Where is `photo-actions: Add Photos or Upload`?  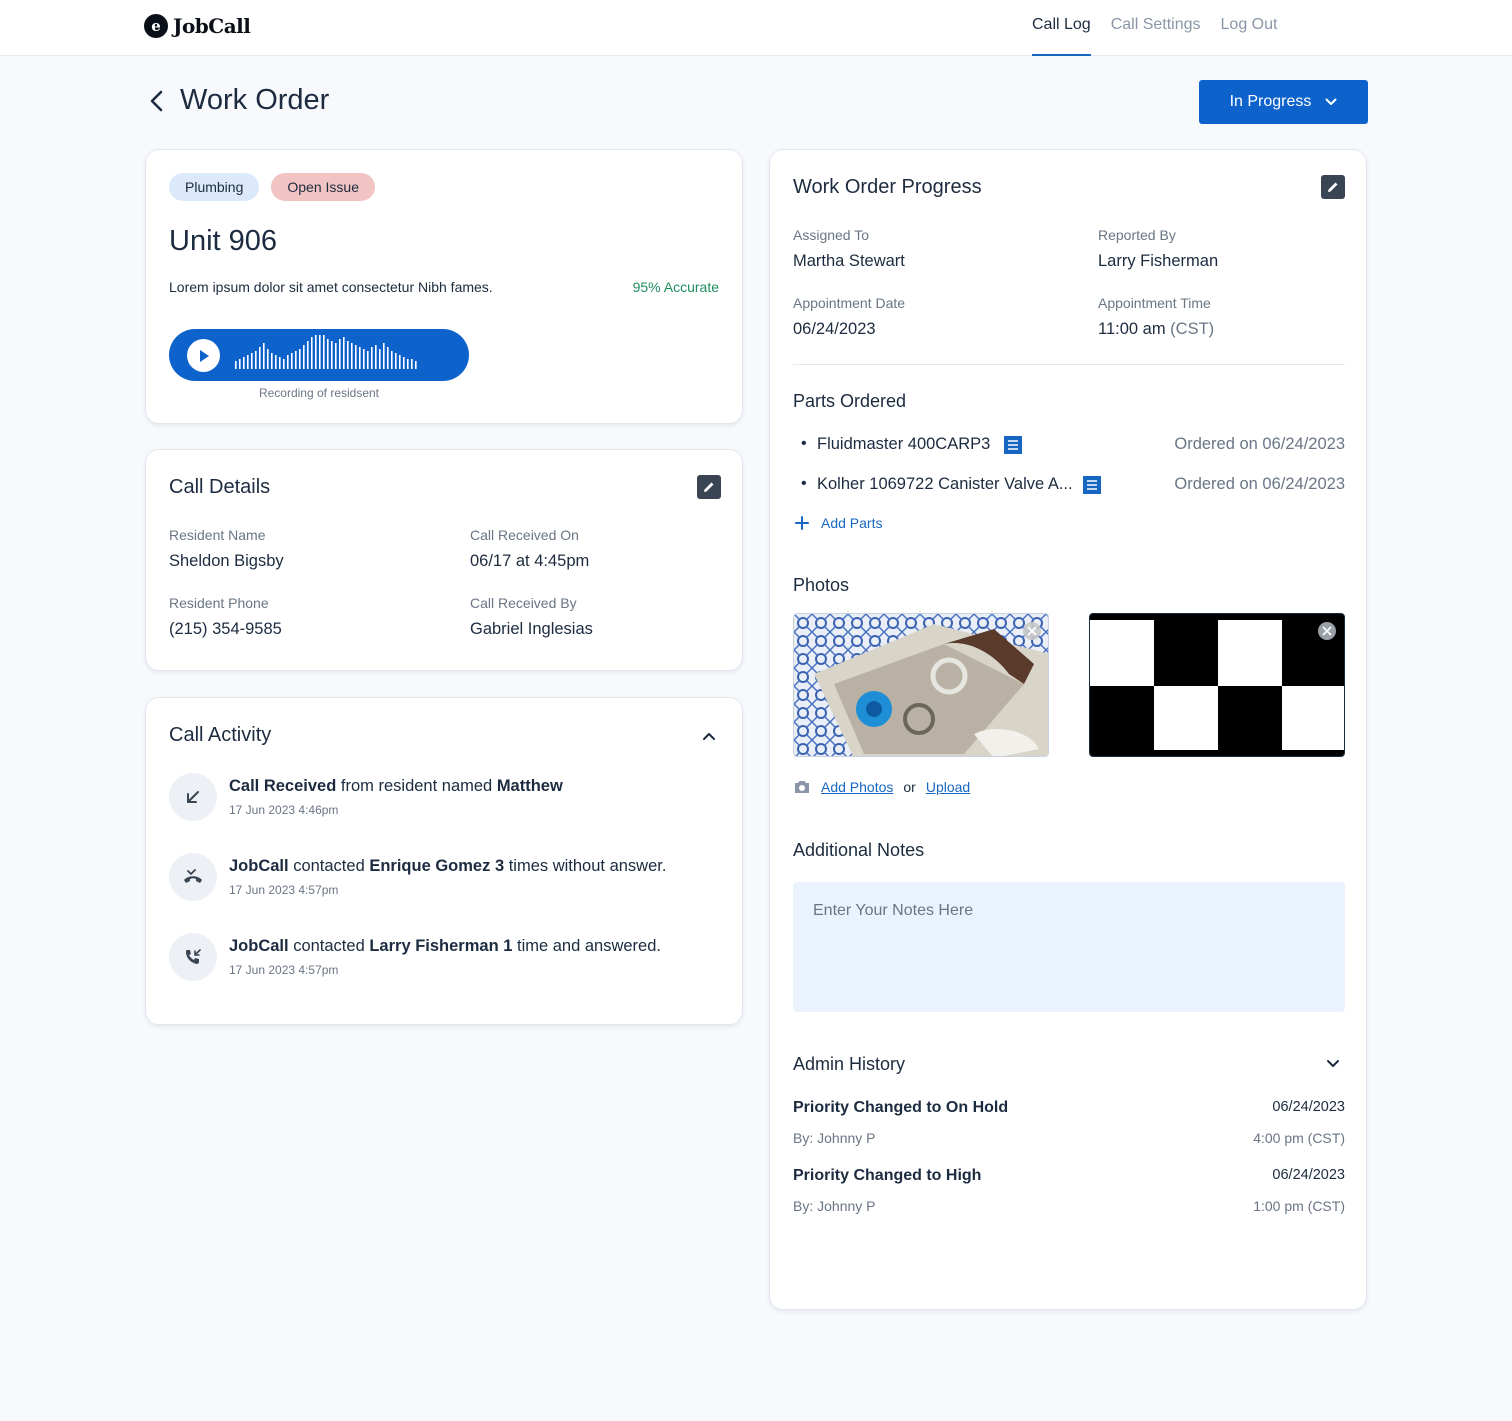
photo-actions: Add Photos or Upload is located at coordinates (881, 787).